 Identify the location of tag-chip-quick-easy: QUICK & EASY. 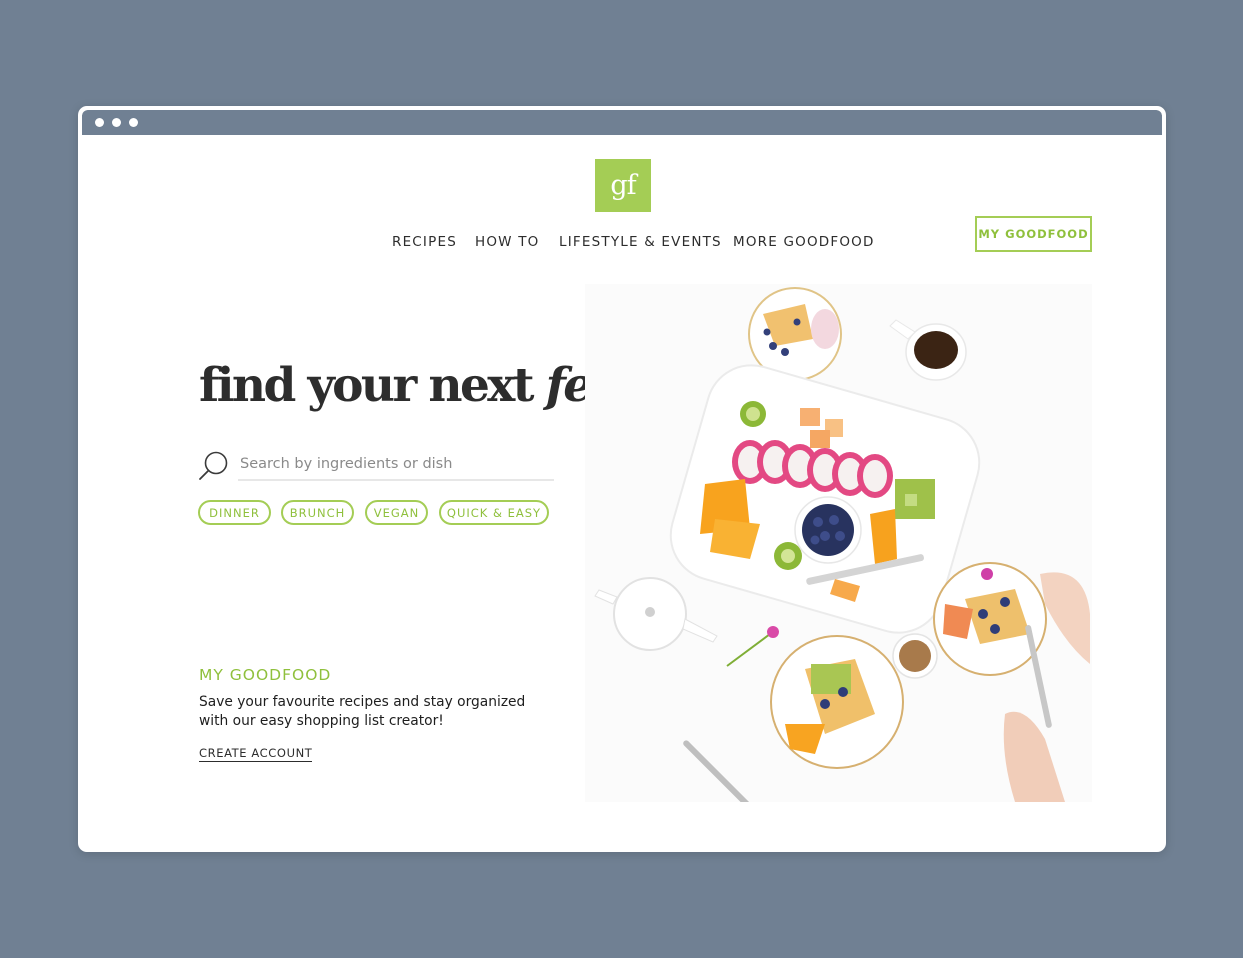
(494, 512).